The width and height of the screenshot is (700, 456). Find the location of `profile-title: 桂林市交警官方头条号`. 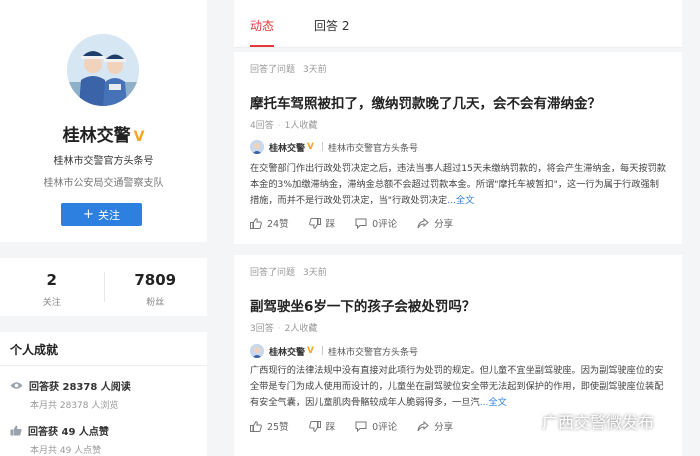

profile-title: 桂林市交警官方头条号 is located at coordinates (103, 161).